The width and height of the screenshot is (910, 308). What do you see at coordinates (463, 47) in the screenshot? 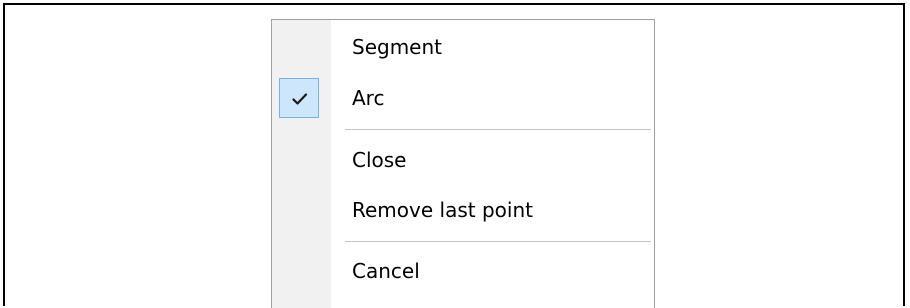
I see `menu-item-segment: Segment` at bounding box center [463, 47].